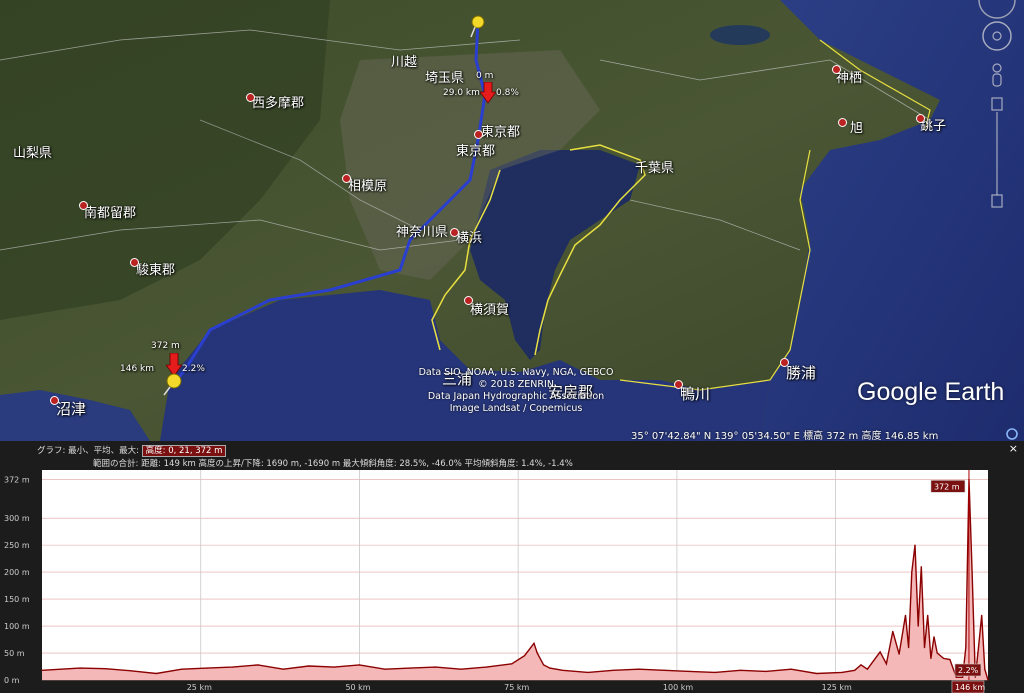  Describe the element at coordinates (71, 409) in the screenshot. I see `place-label-numazu: 沼津` at that location.